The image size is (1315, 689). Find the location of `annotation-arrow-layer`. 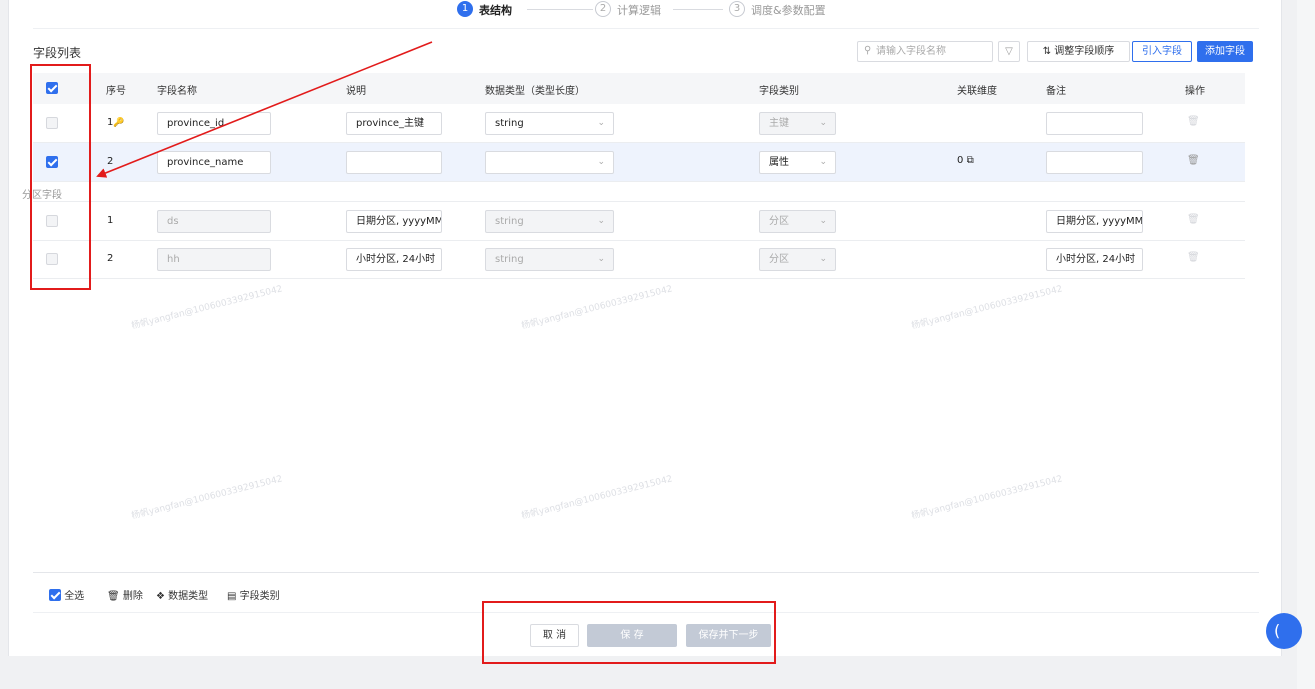

annotation-arrow-layer is located at coordinates (264, 109).